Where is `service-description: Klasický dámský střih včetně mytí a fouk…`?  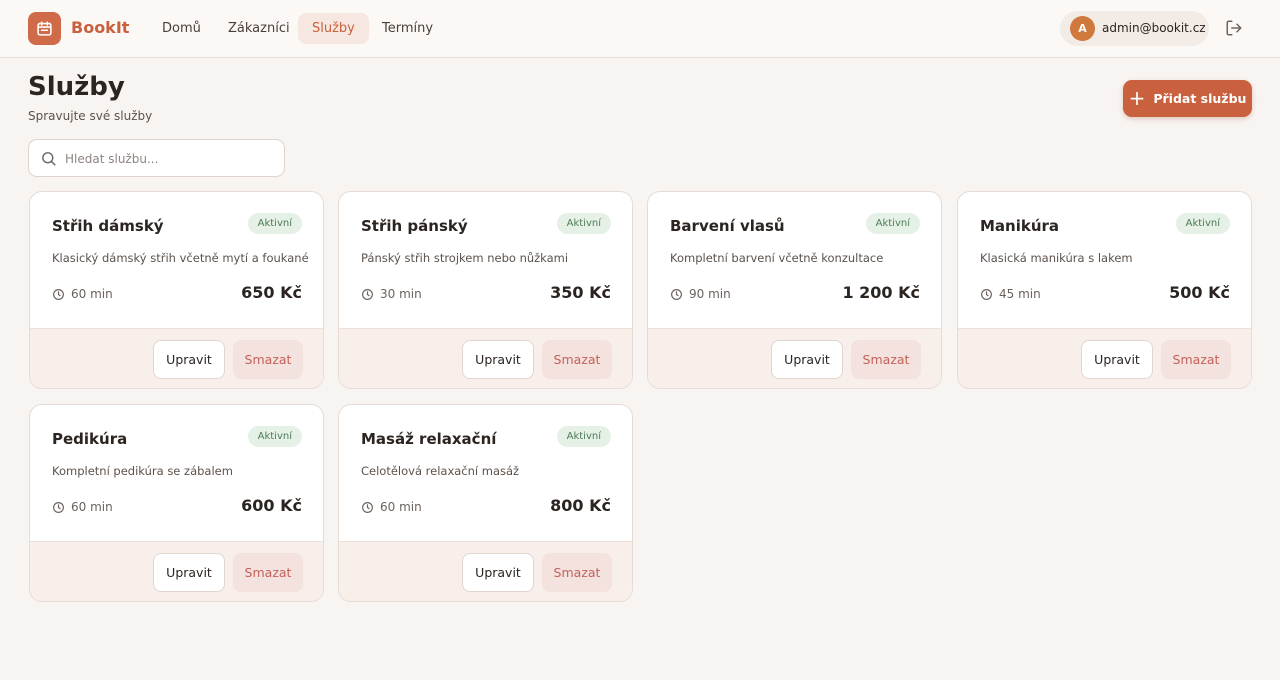 service-description: Klasický dámský střih včetně mytí a fouk… is located at coordinates (180, 258).